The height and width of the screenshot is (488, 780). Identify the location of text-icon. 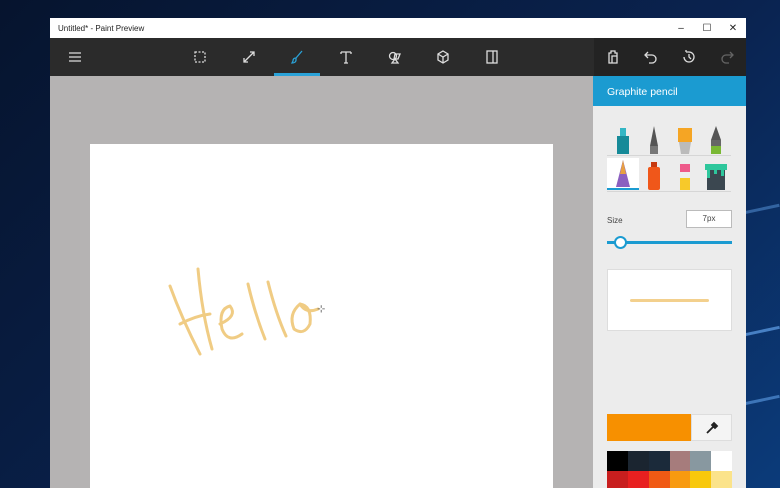
(346, 57).